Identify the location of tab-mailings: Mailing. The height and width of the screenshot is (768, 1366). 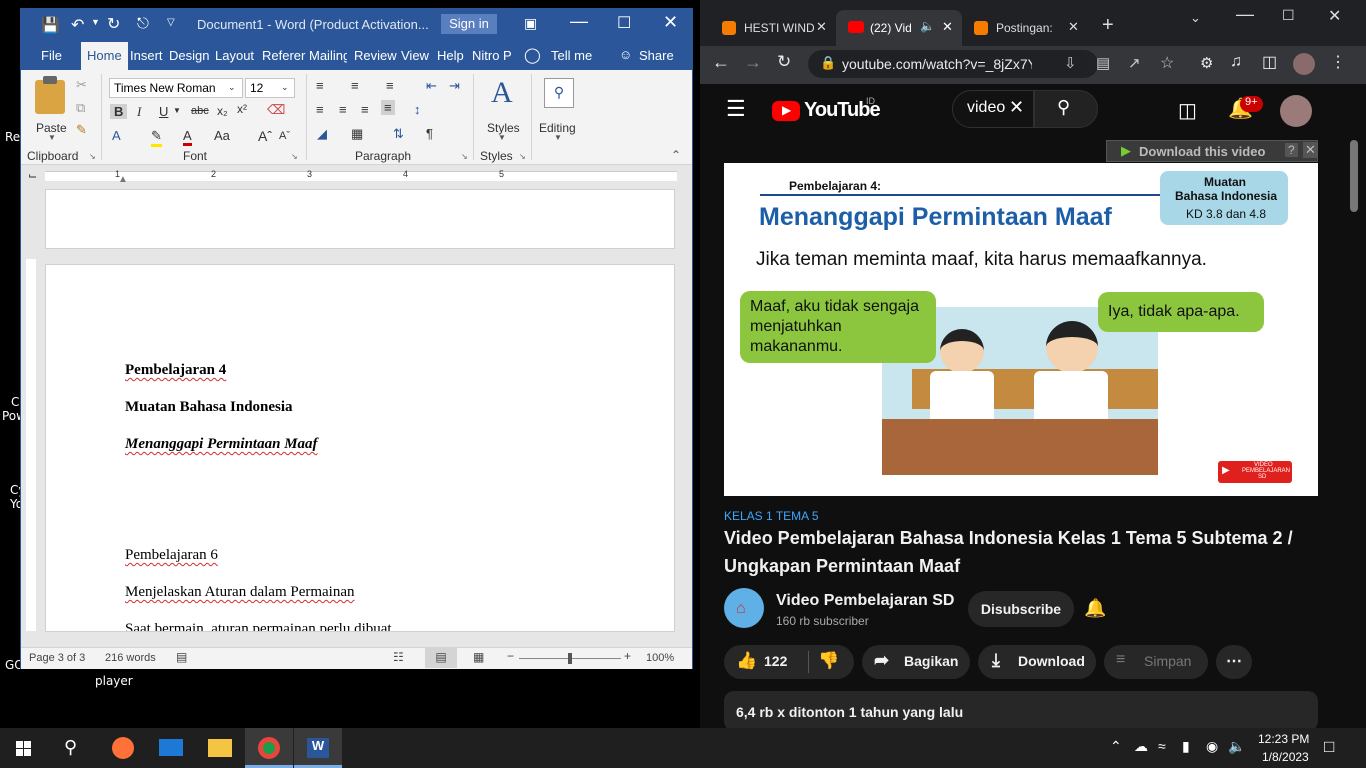
(328, 55).